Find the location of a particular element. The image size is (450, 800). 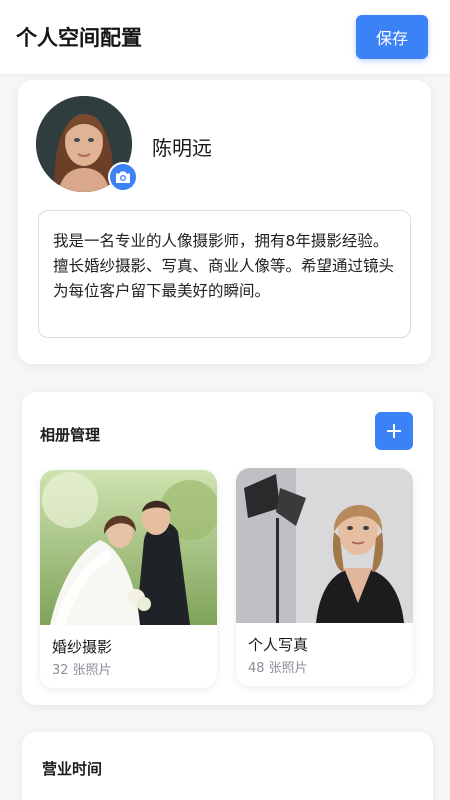

album-cover-portrait is located at coordinates (324, 545).